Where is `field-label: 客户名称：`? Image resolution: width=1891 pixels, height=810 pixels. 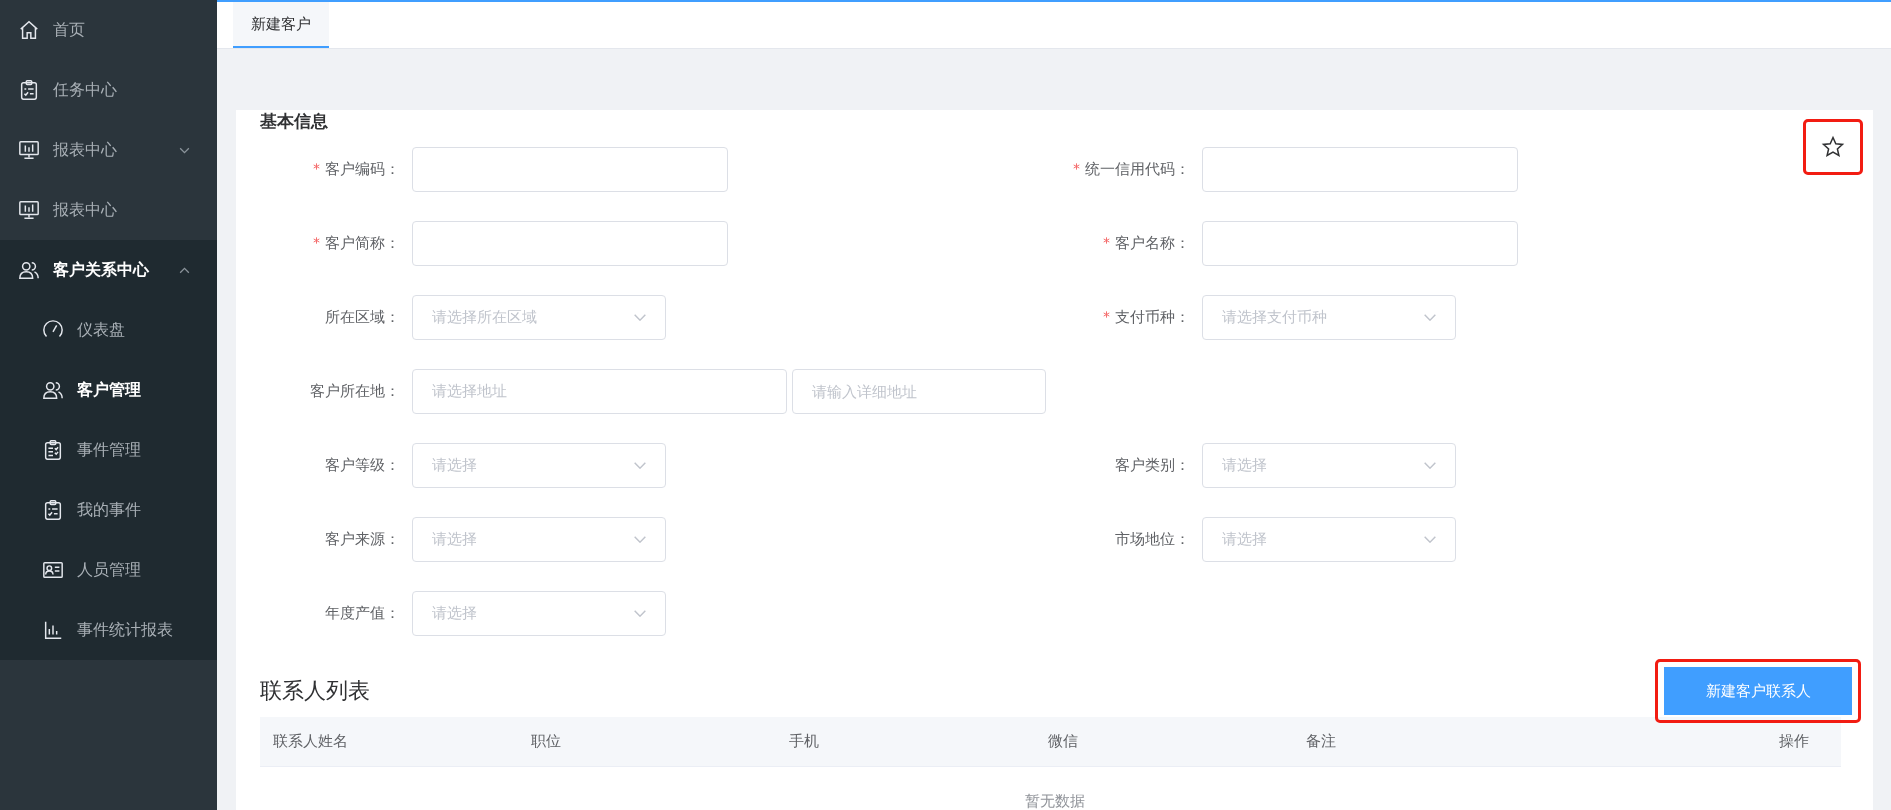 field-label: 客户名称： is located at coordinates (1152, 243).